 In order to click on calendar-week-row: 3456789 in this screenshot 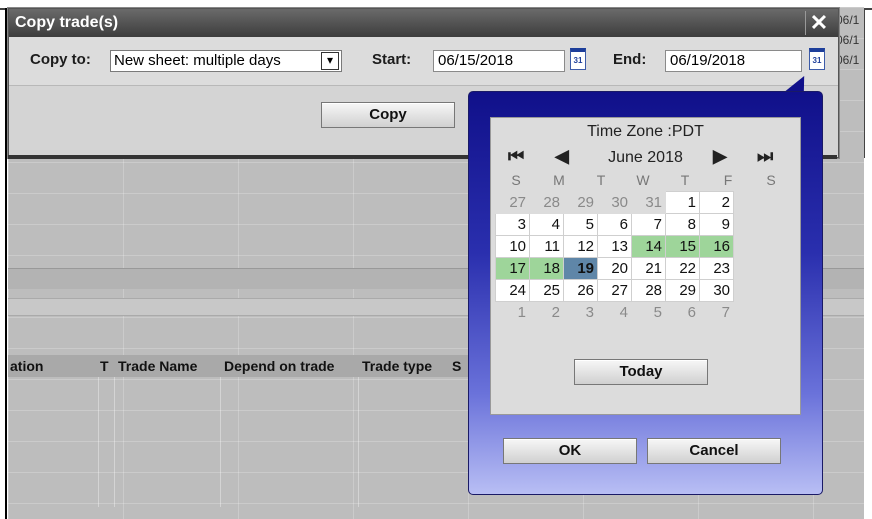, I will do `click(614, 224)`.